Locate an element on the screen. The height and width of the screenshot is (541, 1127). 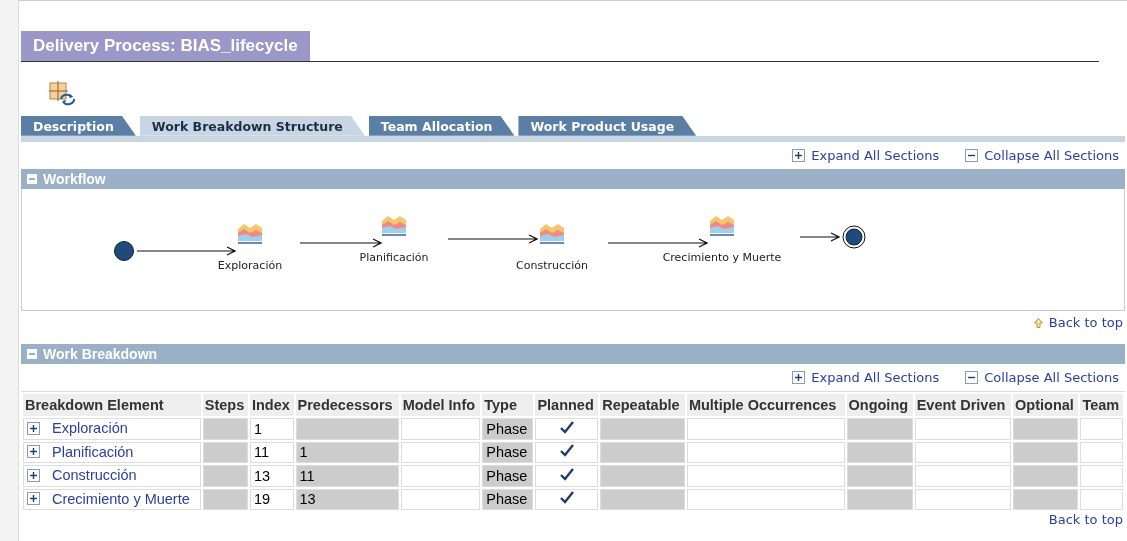
page-title: Delivery Process: BIAS_lifecycle is located at coordinates (165, 46).